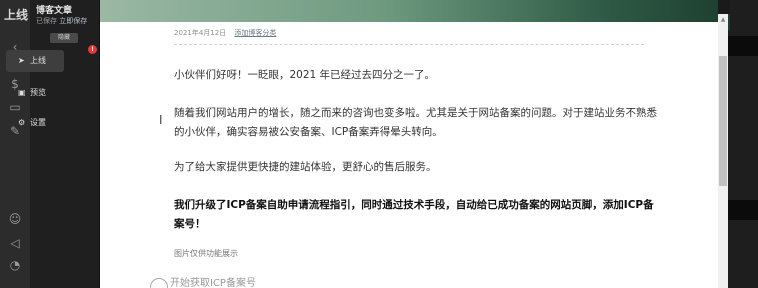 This screenshot has height=288, width=758. Describe the element at coordinates (16, 15) in the screenshot. I see `background-title: 上线` at that location.